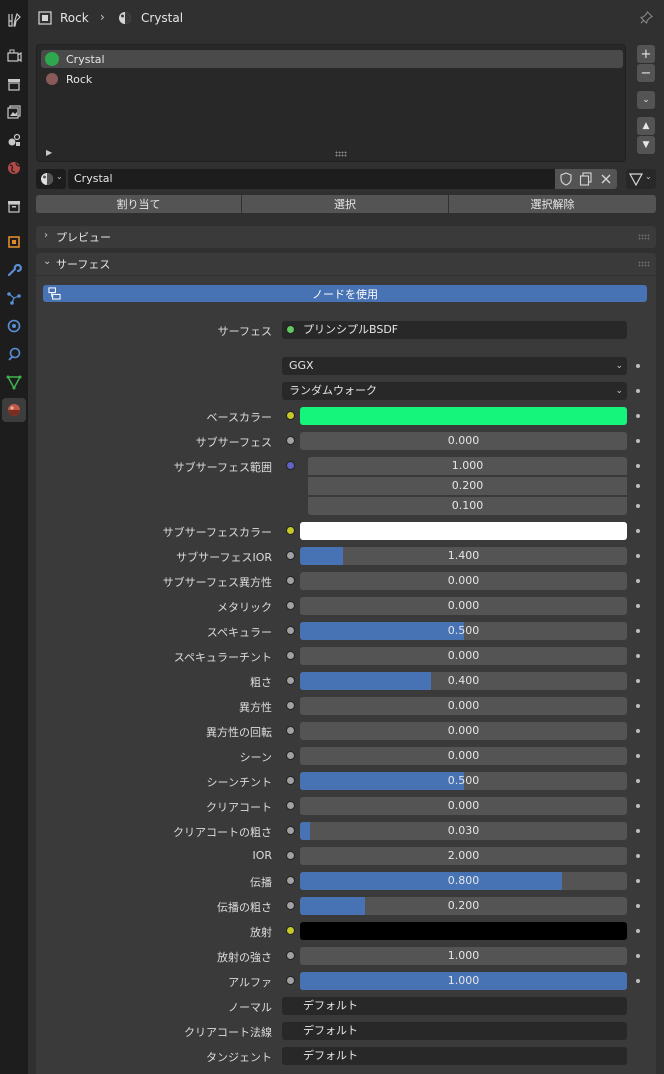 The image size is (664, 1074). What do you see at coordinates (454, 366) in the screenshot?
I see `distribution-dropdown: GGX ⌄` at bounding box center [454, 366].